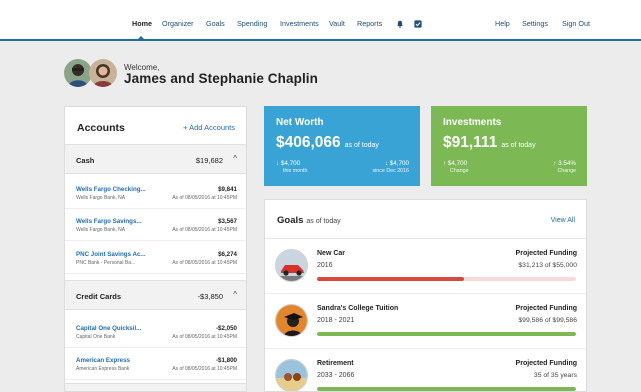  What do you see at coordinates (178, 19) in the screenshot?
I see `nav-organizer: Organizer` at bounding box center [178, 19].